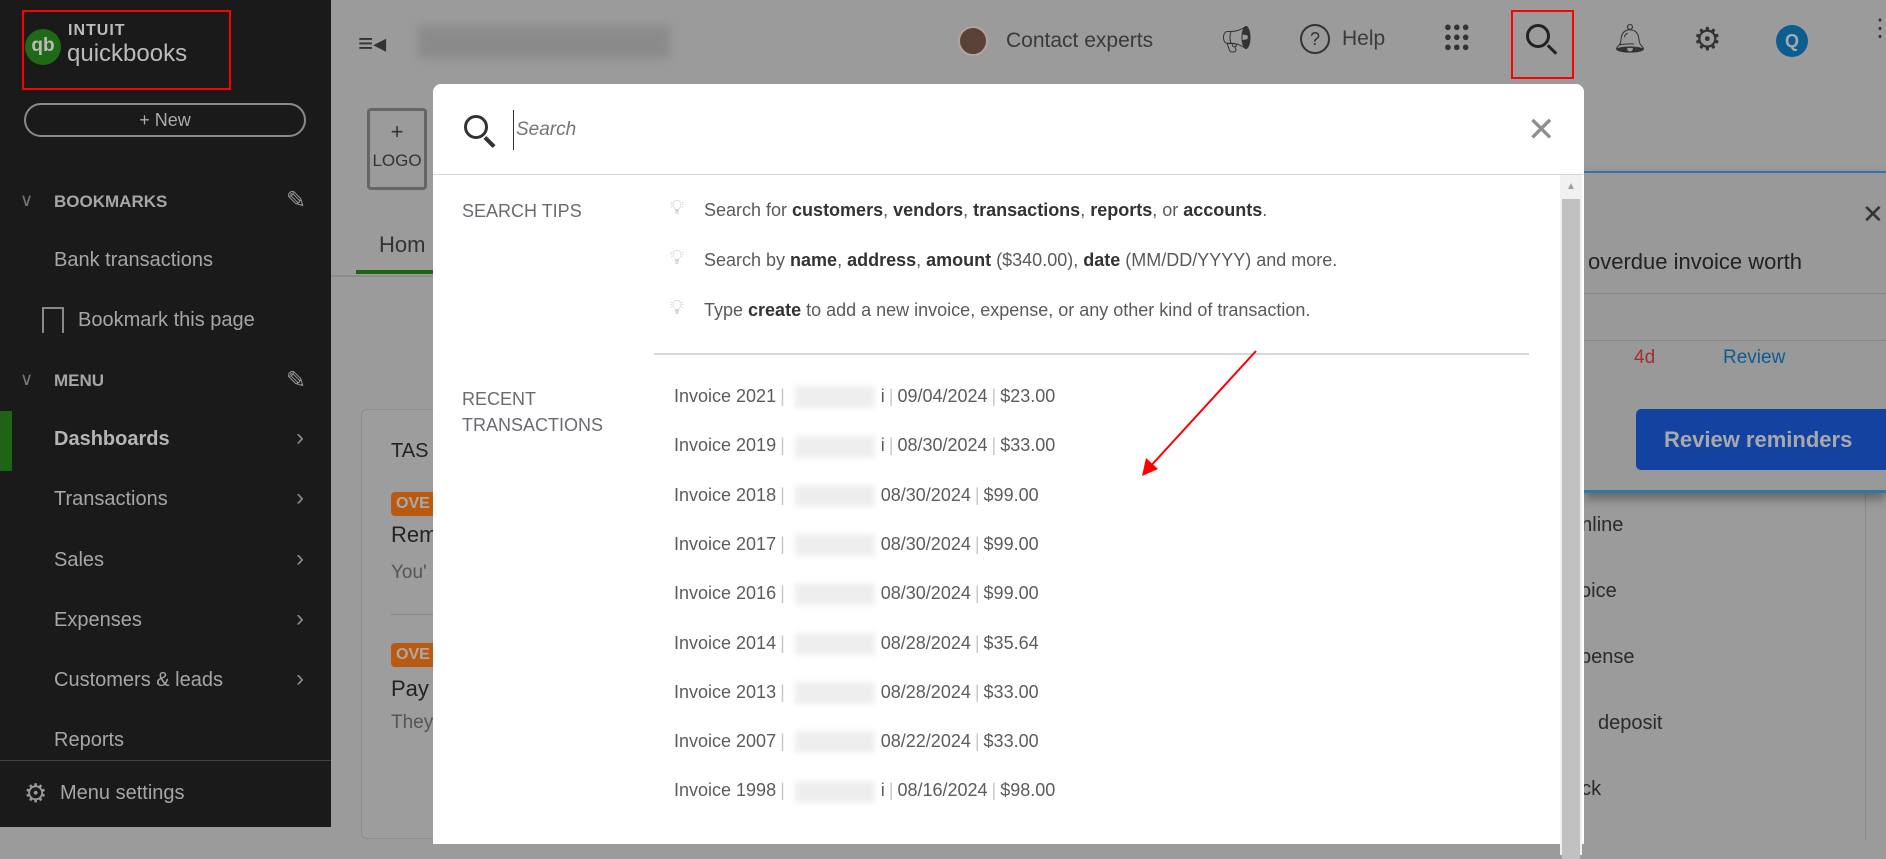 This screenshot has height=859, width=1886. I want to click on arrow-line, so click(1202, 410).